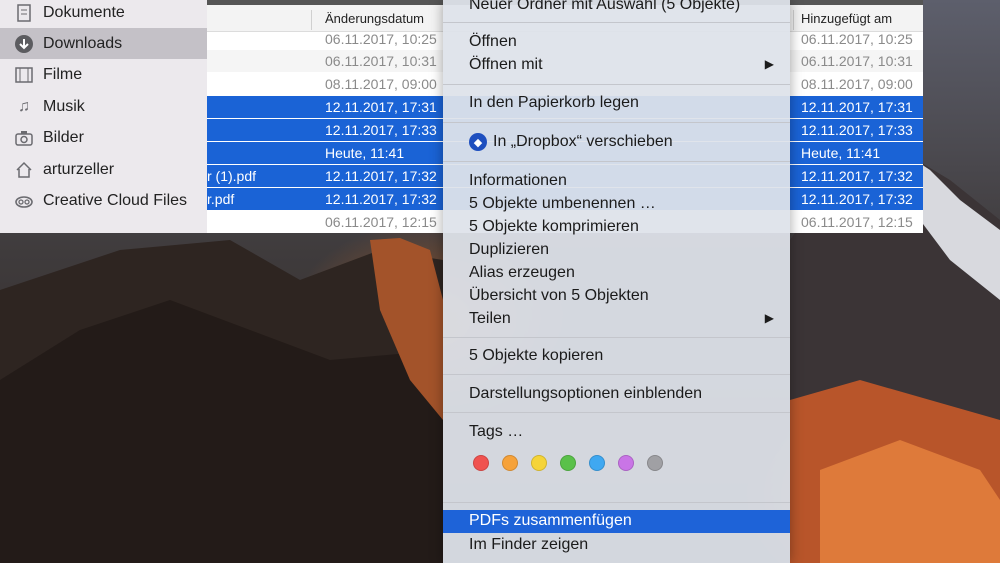 This screenshot has height=563, width=1000. What do you see at coordinates (509, 249) in the screenshot?
I see `menu-item-label: Duplizieren` at bounding box center [509, 249].